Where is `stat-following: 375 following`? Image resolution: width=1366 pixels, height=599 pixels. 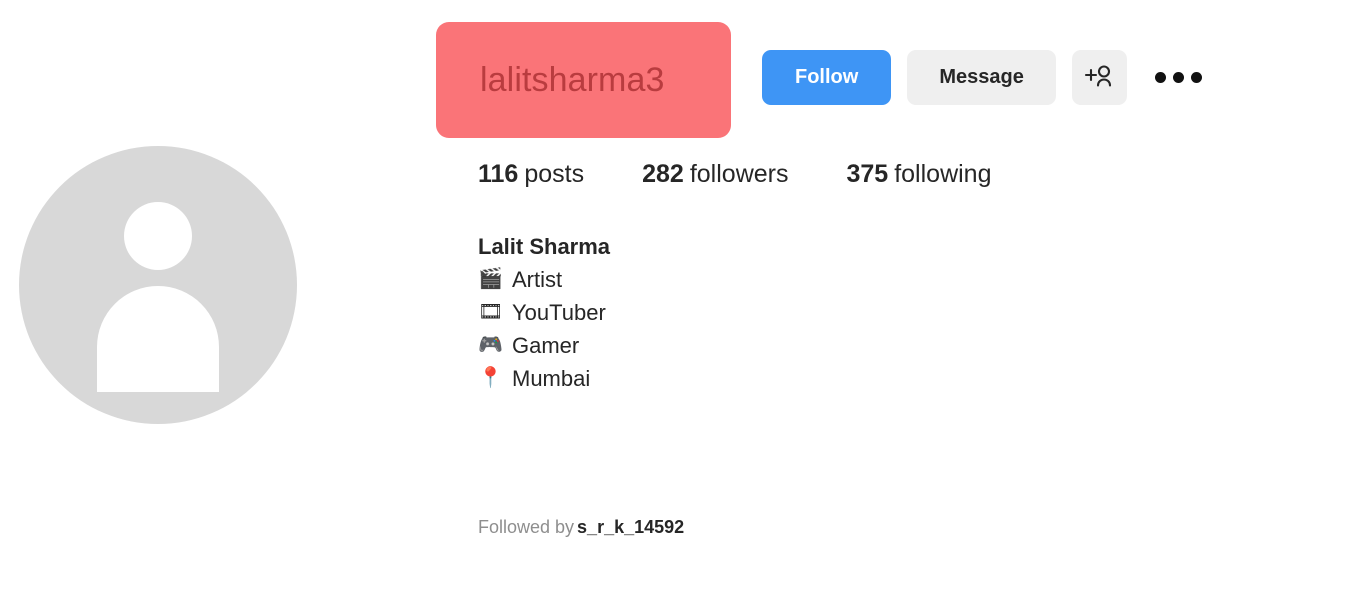 stat-following: 375 following is located at coordinates (918, 174).